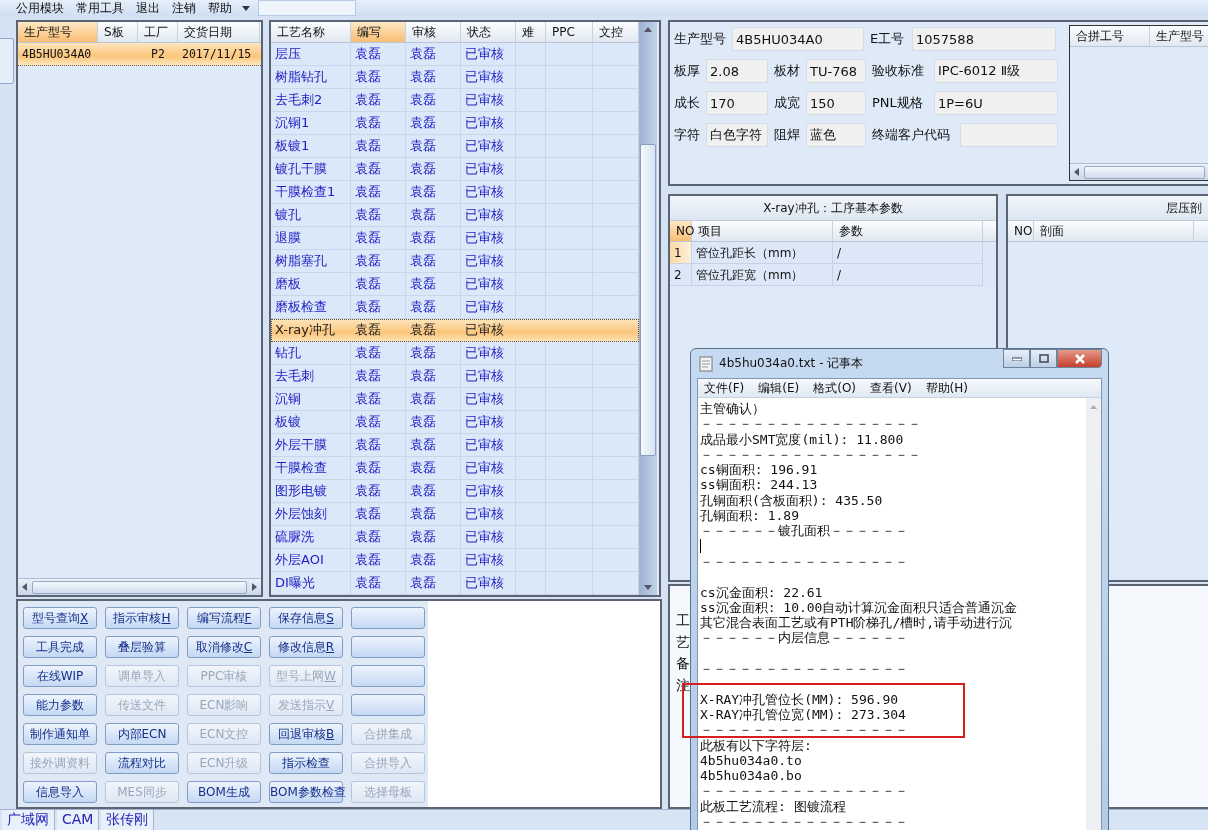 This screenshot has height=830, width=1208. I want to click on menu-item: 帮助, so click(220, 8).